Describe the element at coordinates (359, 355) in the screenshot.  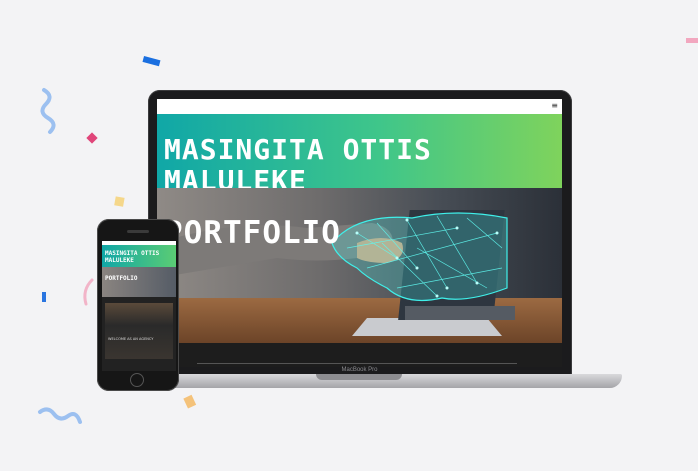
I see `site-dark-section` at that location.